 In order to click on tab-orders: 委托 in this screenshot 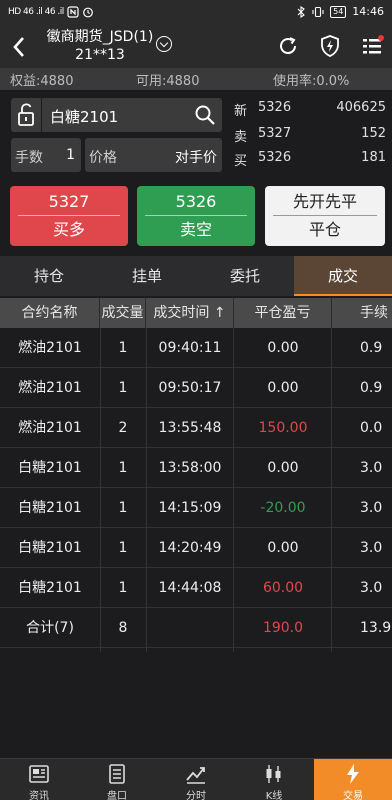, I will do `click(245, 276)`.